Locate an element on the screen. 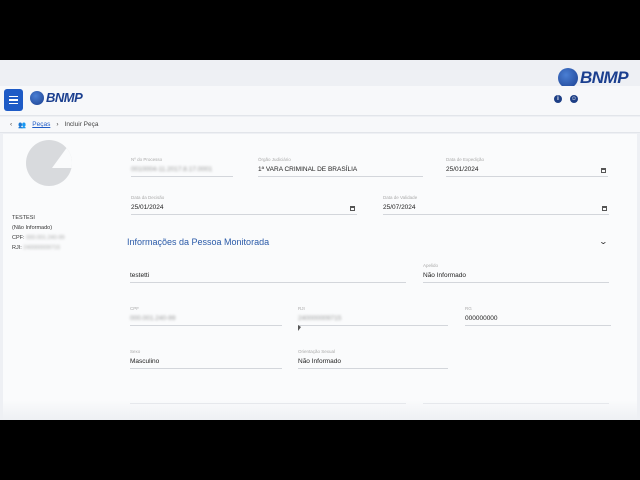 The width and height of the screenshot is (640, 480). header-actions: i ☺ is located at coordinates (566, 99).